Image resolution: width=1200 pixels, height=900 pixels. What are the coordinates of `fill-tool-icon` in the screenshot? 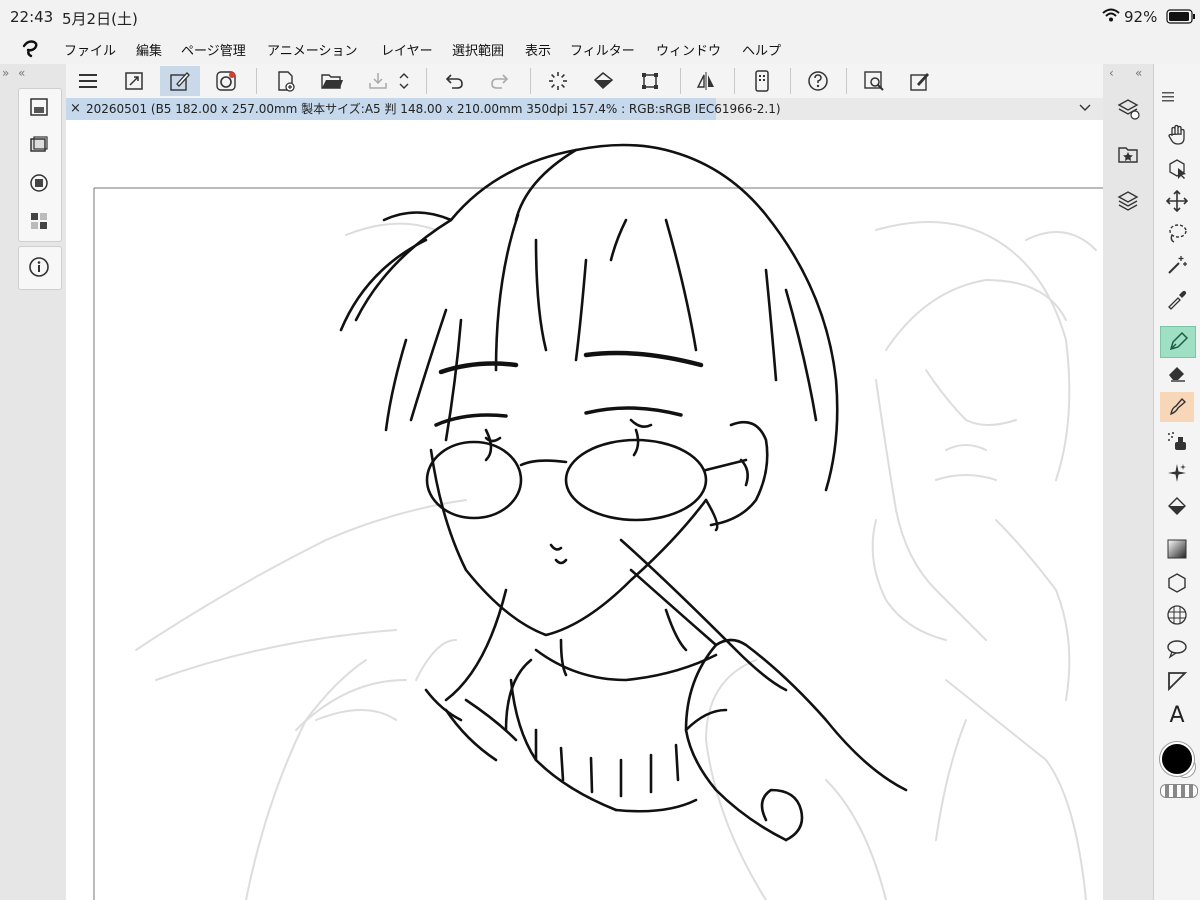 It's located at (1177, 507).